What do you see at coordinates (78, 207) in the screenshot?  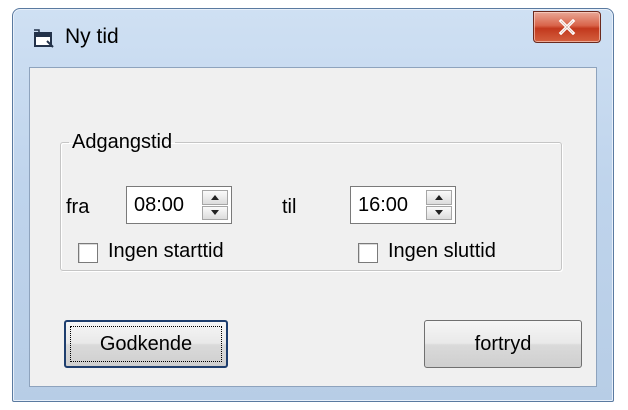 I see `from-label: fra` at bounding box center [78, 207].